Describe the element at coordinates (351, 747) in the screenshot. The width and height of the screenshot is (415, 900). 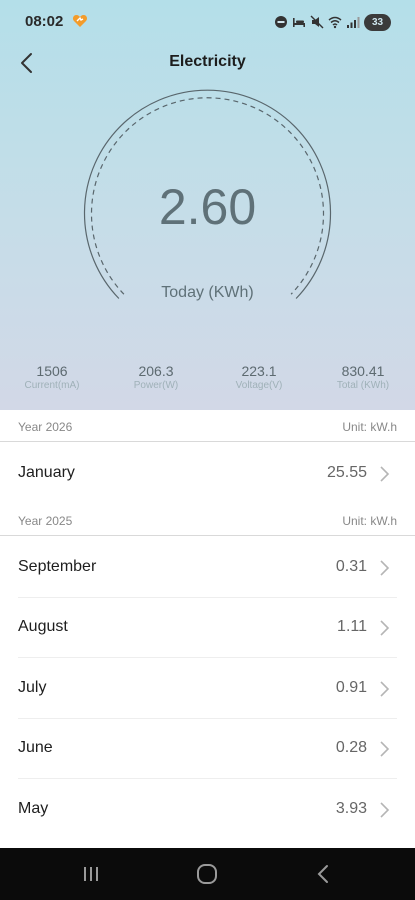
I see `month-value: 0.28` at that location.